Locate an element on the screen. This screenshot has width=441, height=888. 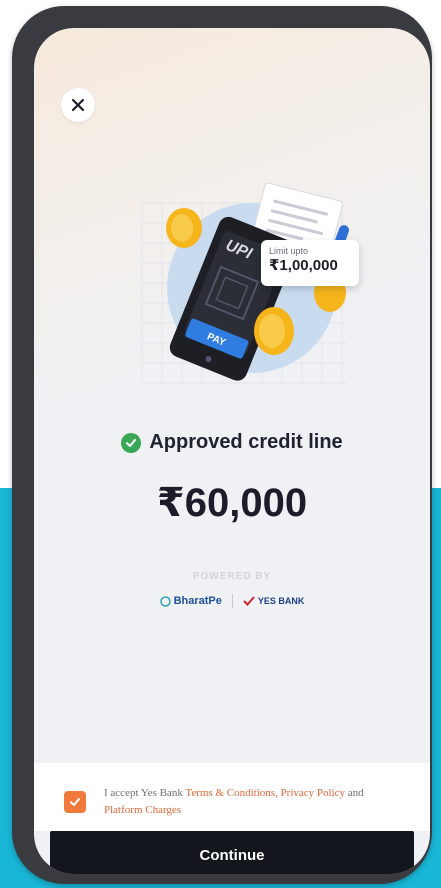
approved-status: Approved credit line is located at coordinates (232, 442).